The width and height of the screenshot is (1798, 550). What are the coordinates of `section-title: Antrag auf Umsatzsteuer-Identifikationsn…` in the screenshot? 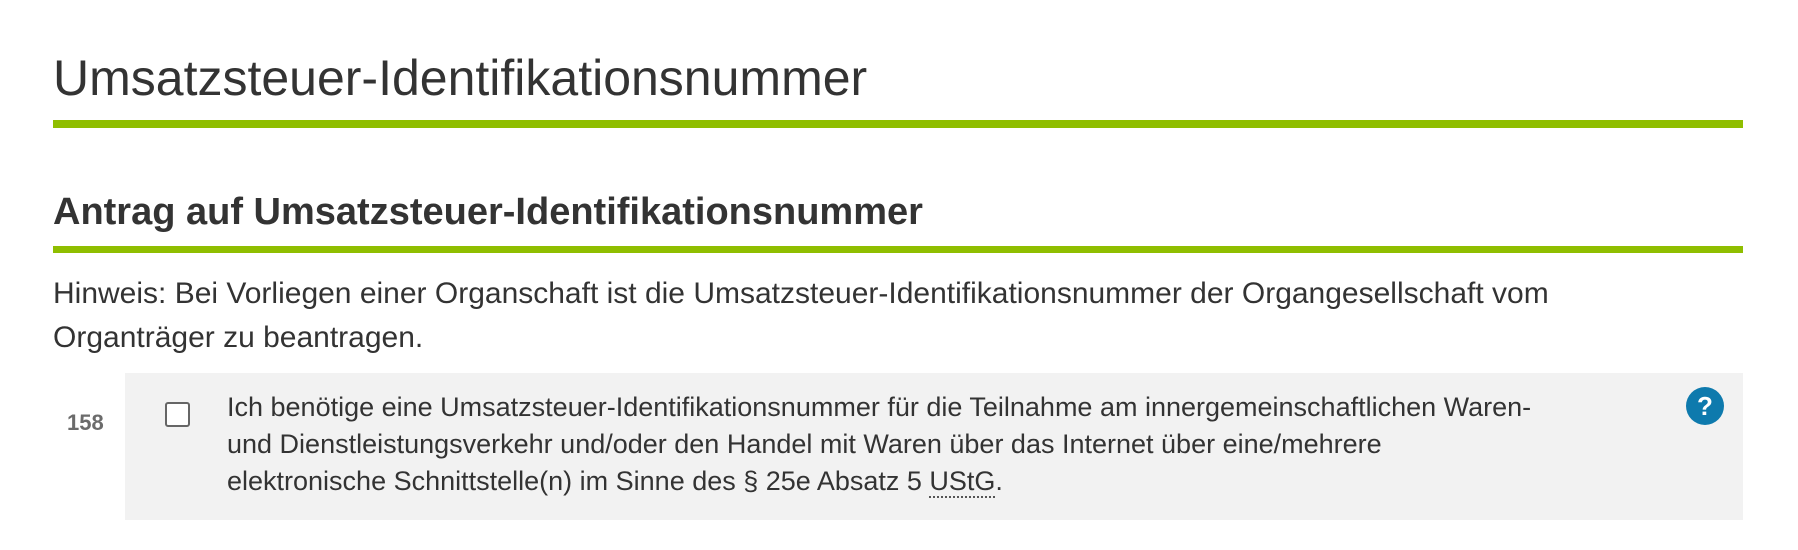 It's located at (488, 212).